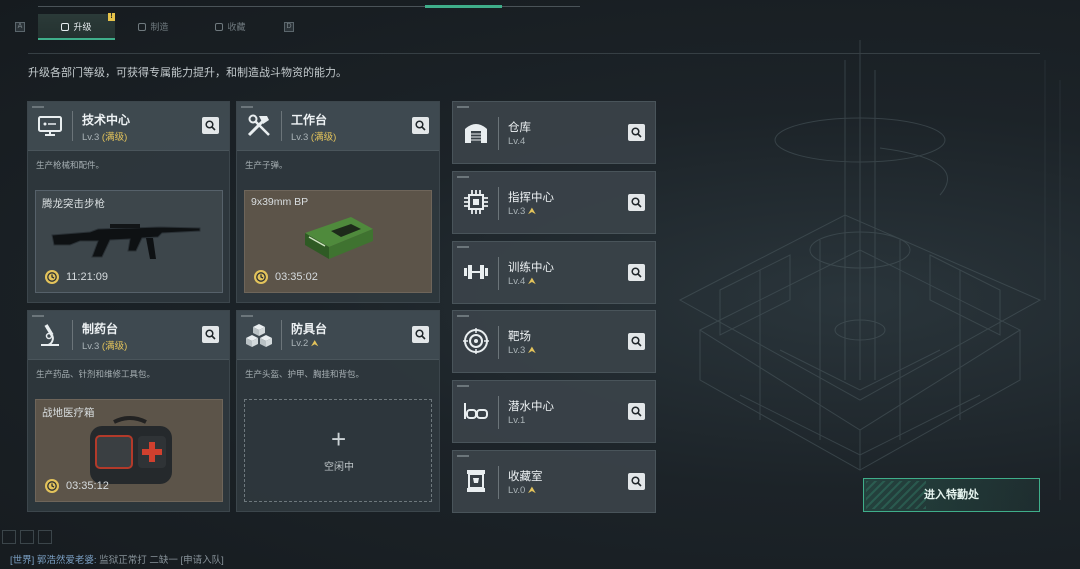  I want to click on plus-icon: +, so click(339, 439).